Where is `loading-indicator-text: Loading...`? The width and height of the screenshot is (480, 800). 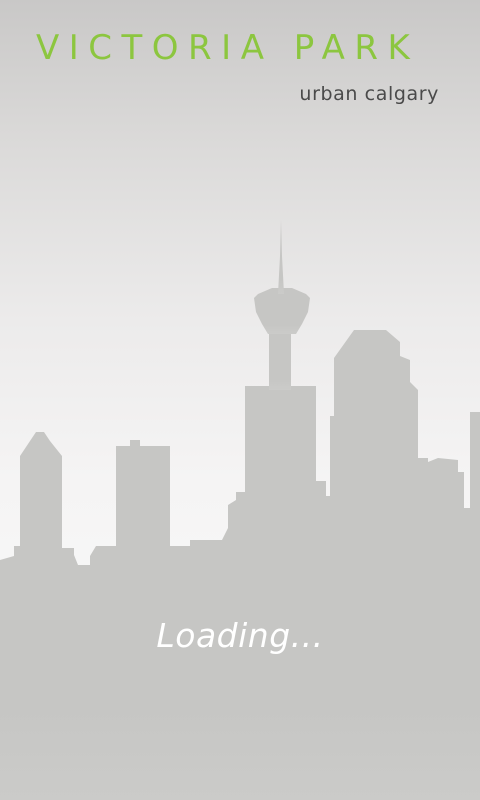 loading-indicator-text: Loading... is located at coordinates (240, 635).